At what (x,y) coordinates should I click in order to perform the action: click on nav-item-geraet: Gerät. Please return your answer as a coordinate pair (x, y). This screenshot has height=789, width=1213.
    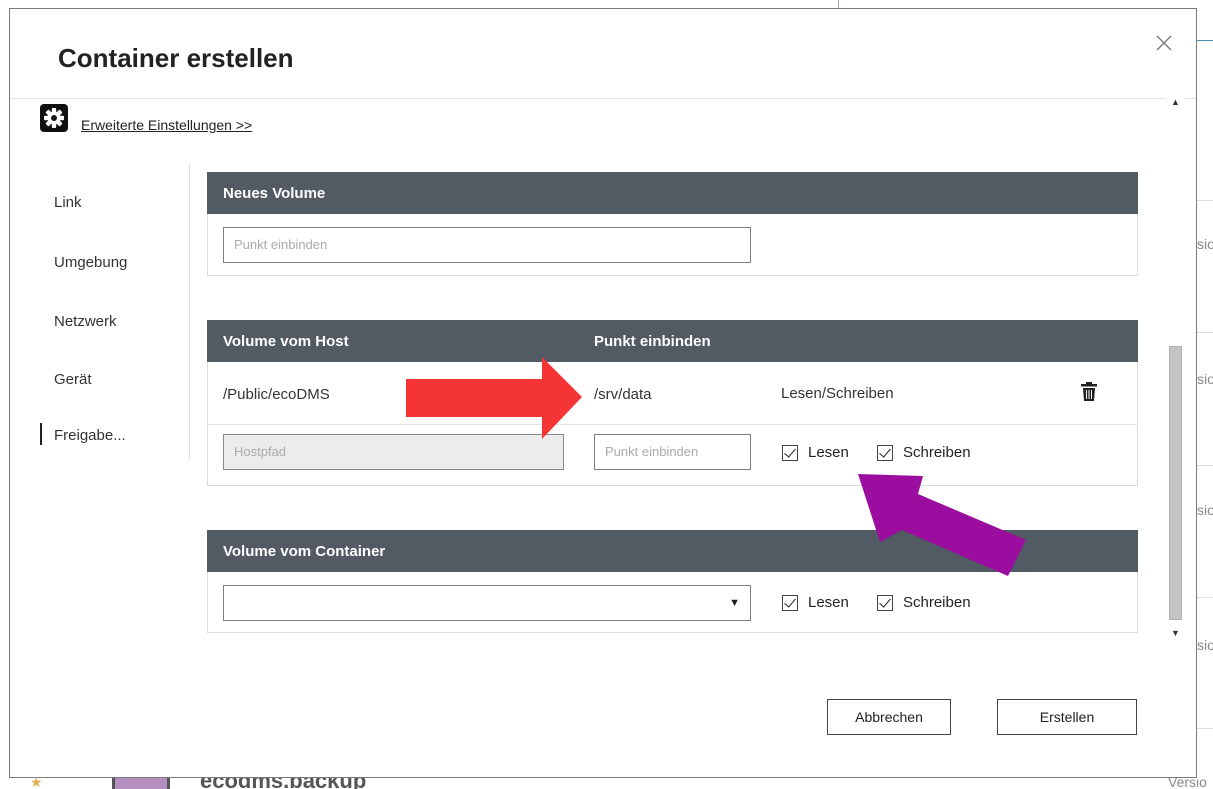
    Looking at the image, I should click on (73, 379).